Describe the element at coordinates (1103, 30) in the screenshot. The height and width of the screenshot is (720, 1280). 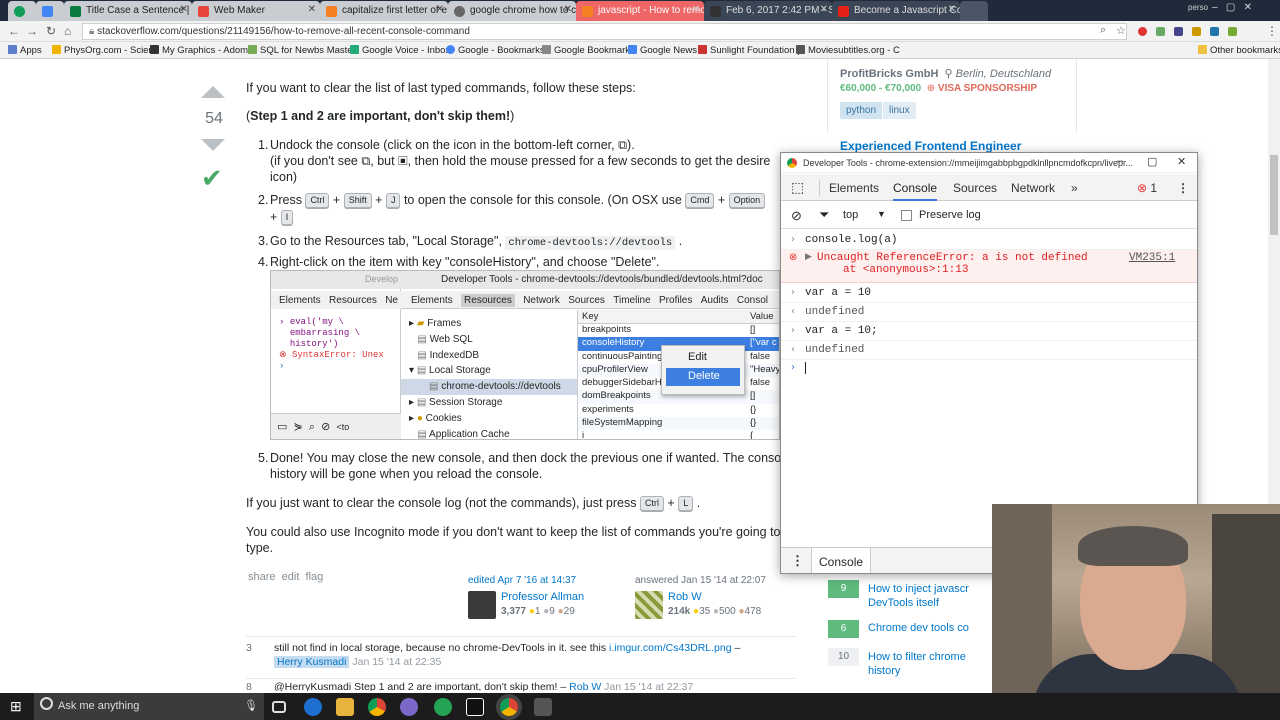
I see `search-icon: ⌕` at that location.